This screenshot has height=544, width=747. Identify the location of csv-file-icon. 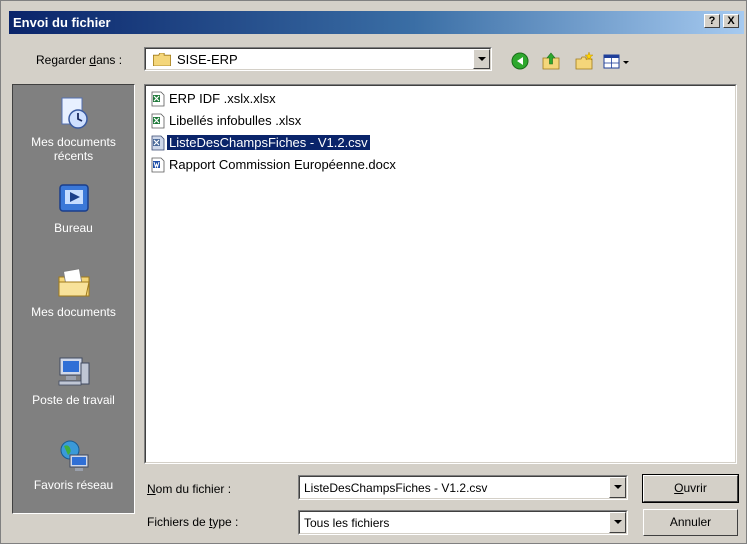
(158, 142).